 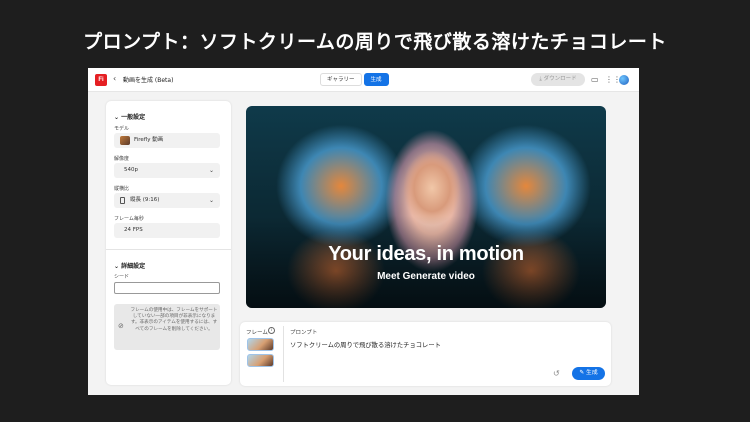 I want to click on advanced-settings-heading: ⌄ 詳細設定, so click(x=129, y=265).